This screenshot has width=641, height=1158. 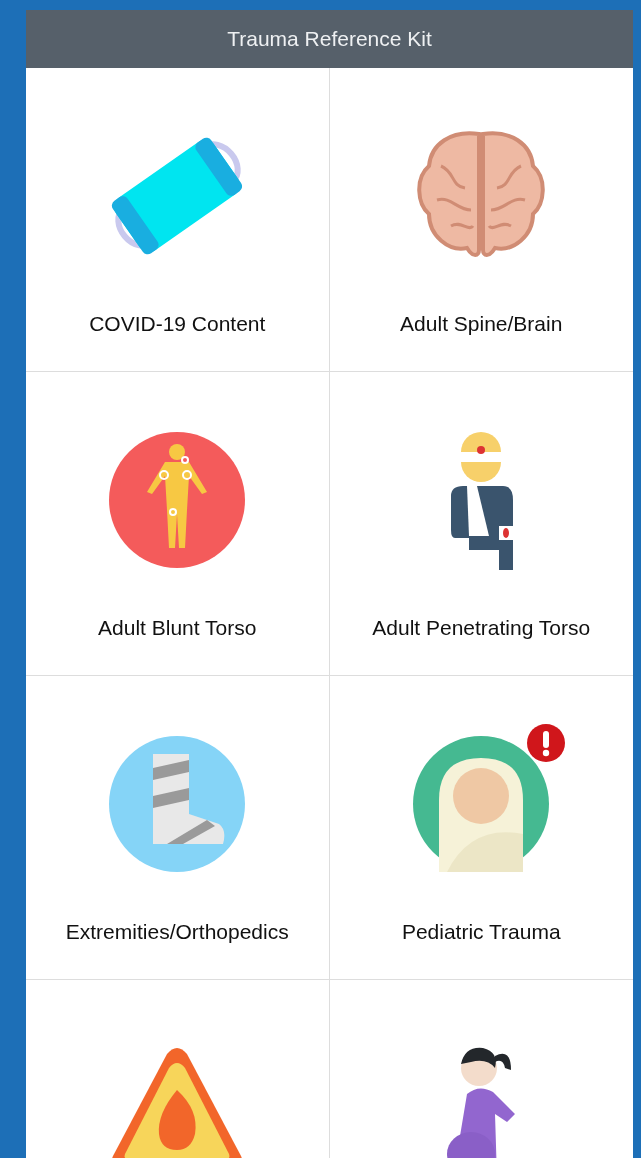 I want to click on category-tile: Adult Spine/Brain, so click(x=481, y=220).